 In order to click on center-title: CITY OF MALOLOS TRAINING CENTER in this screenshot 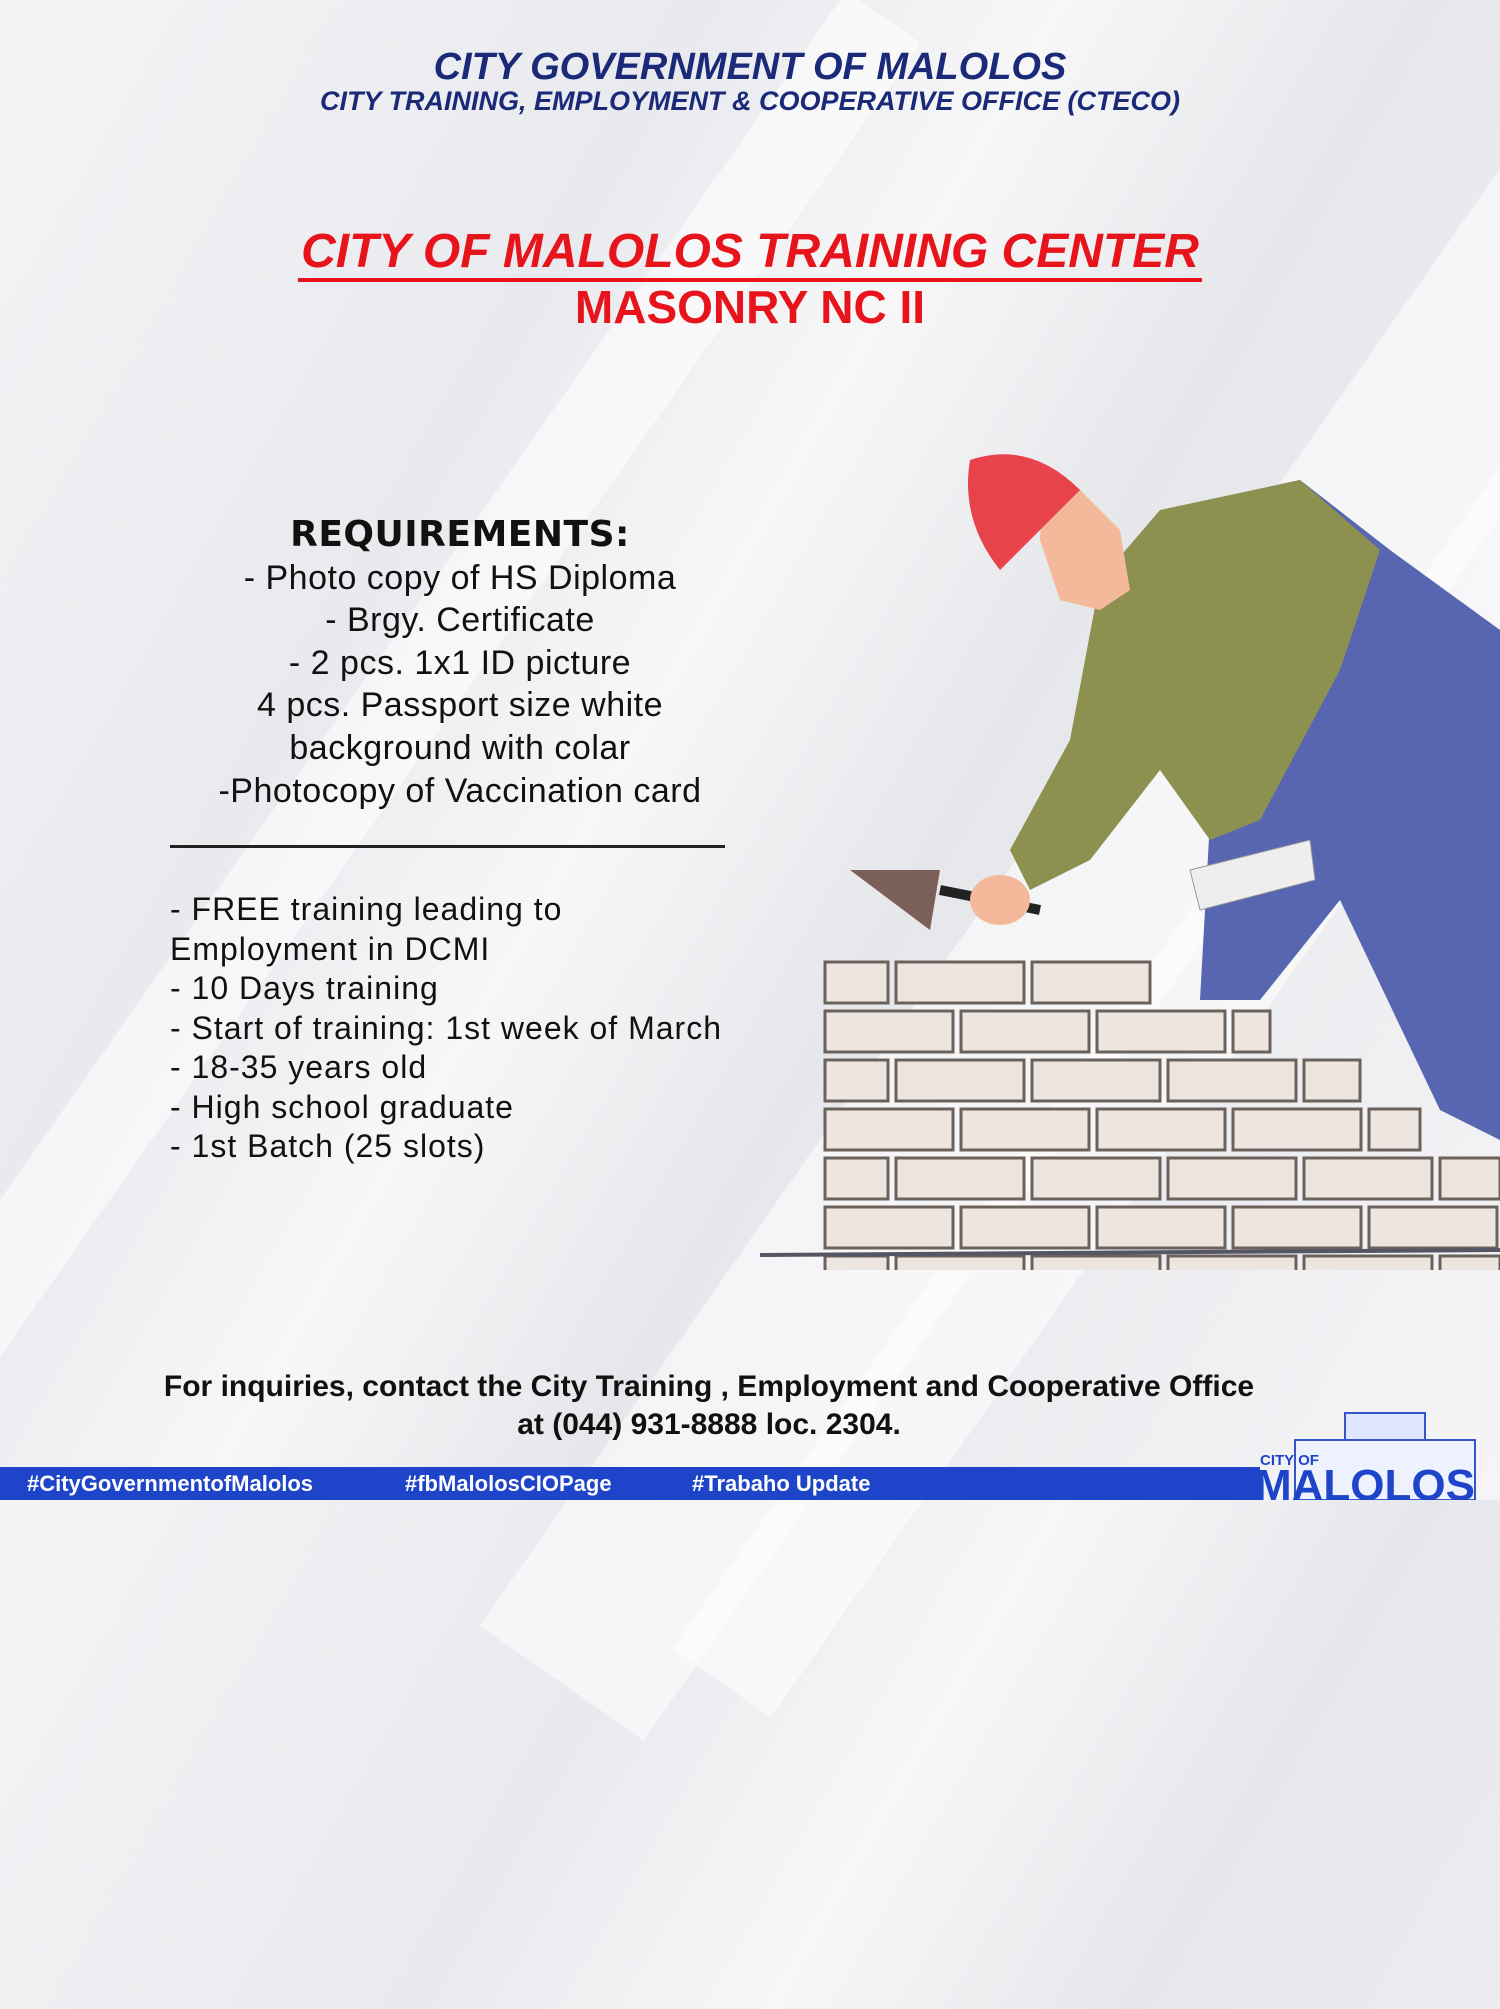, I will do `click(750, 253)`.